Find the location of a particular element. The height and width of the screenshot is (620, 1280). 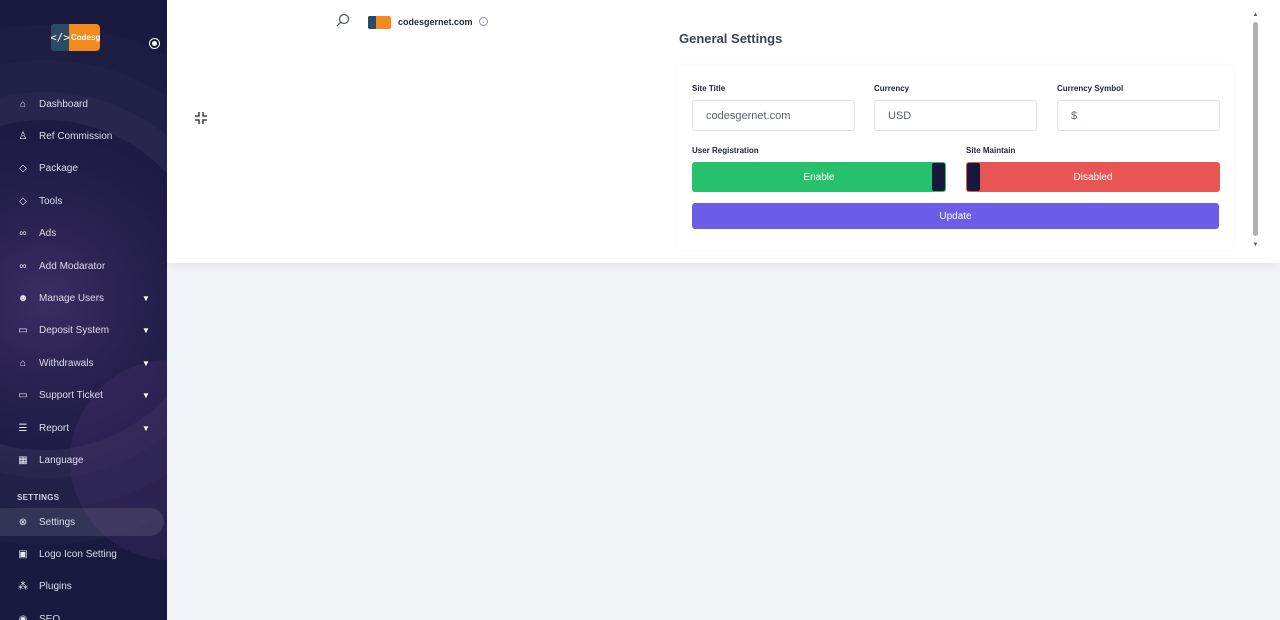

image-icon: ▣ is located at coordinates (23, 554).